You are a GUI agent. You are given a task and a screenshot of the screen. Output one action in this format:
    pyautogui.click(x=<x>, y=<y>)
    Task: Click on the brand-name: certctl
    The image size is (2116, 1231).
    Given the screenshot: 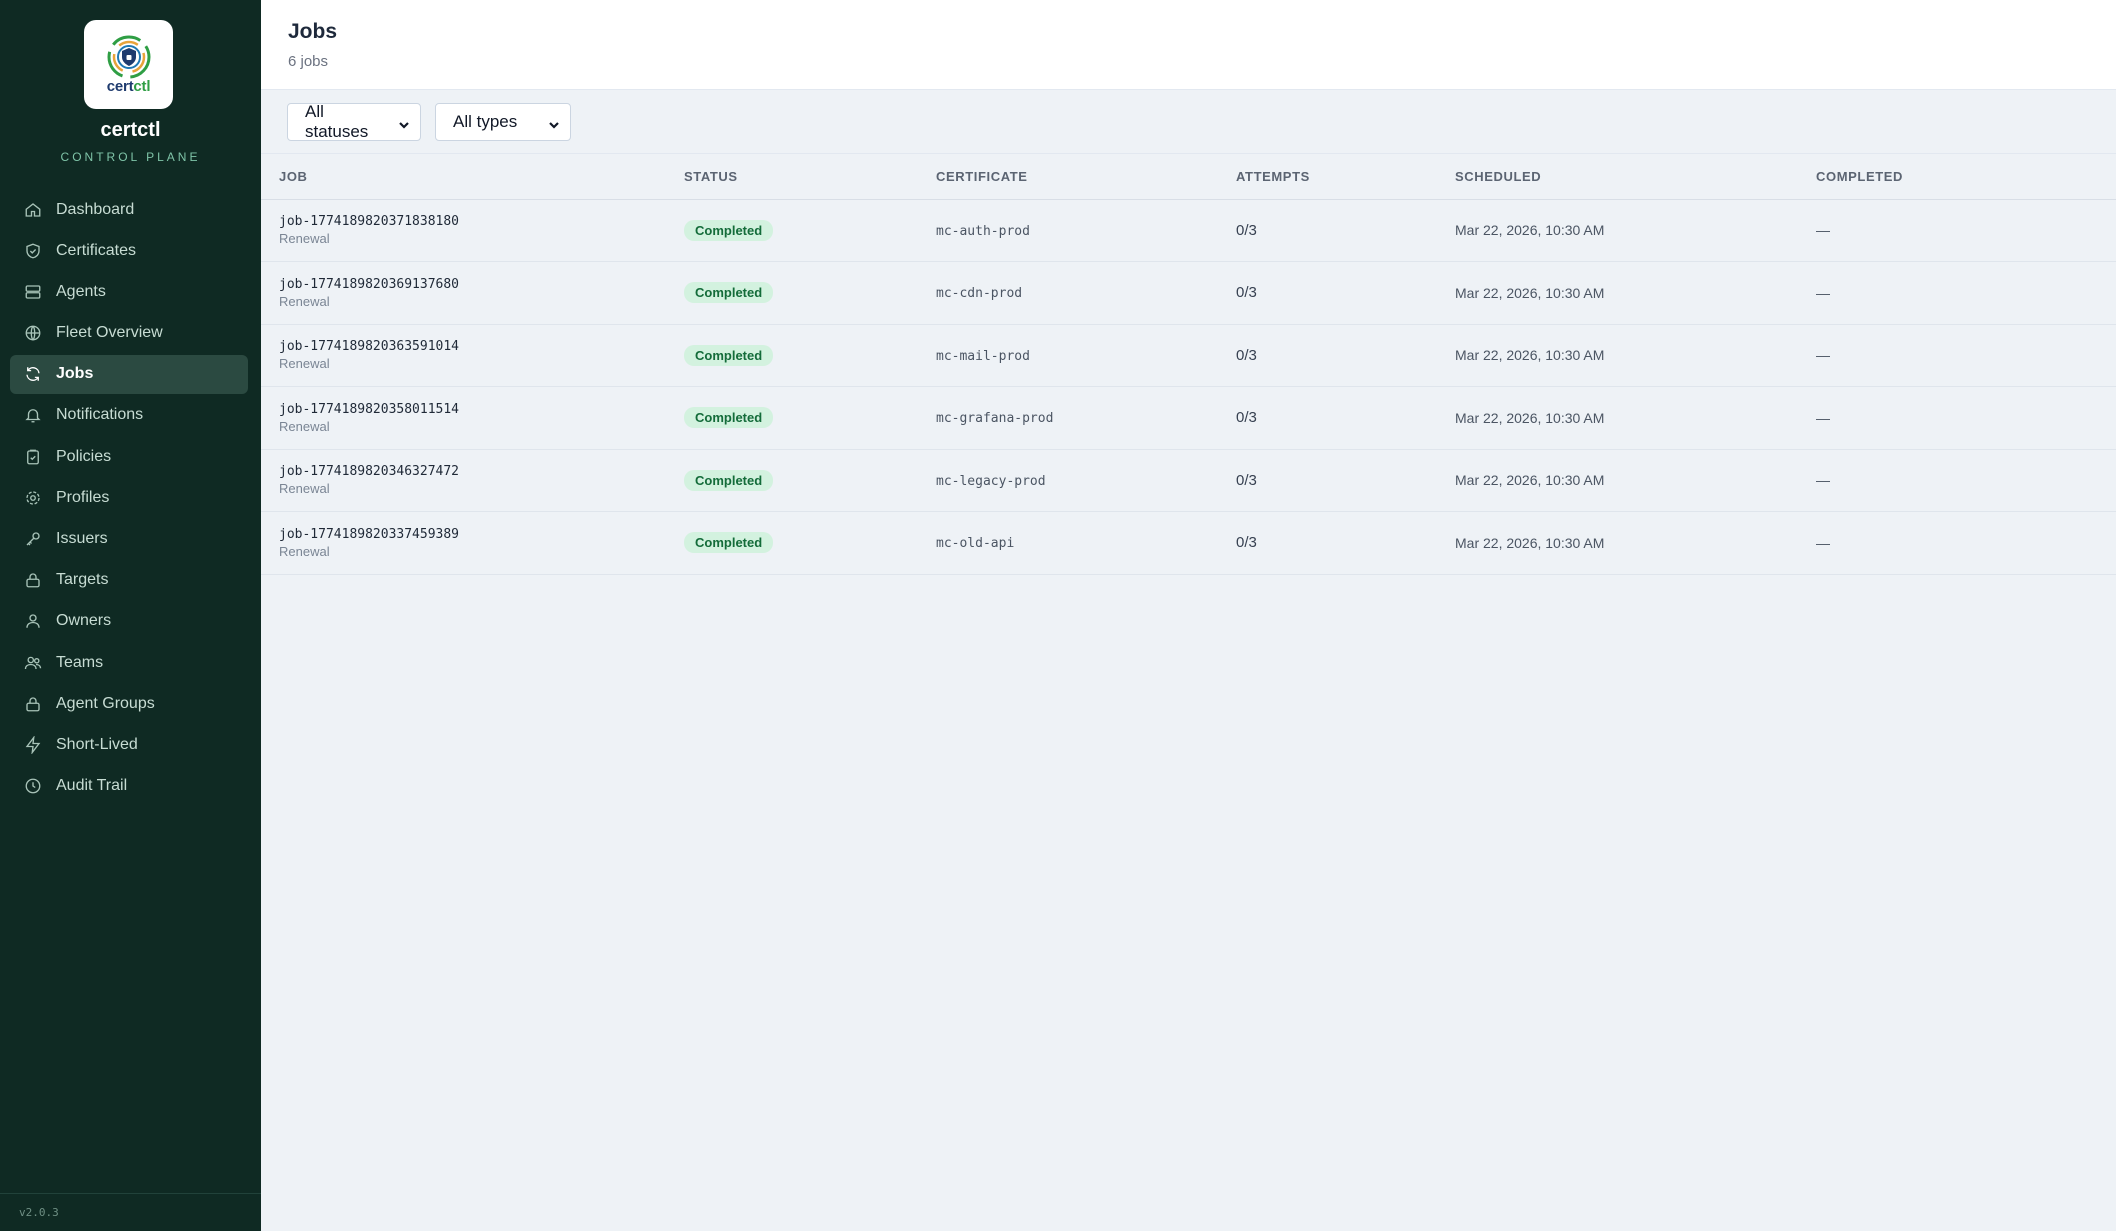 What is the action you would take?
    pyautogui.click(x=130, y=130)
    